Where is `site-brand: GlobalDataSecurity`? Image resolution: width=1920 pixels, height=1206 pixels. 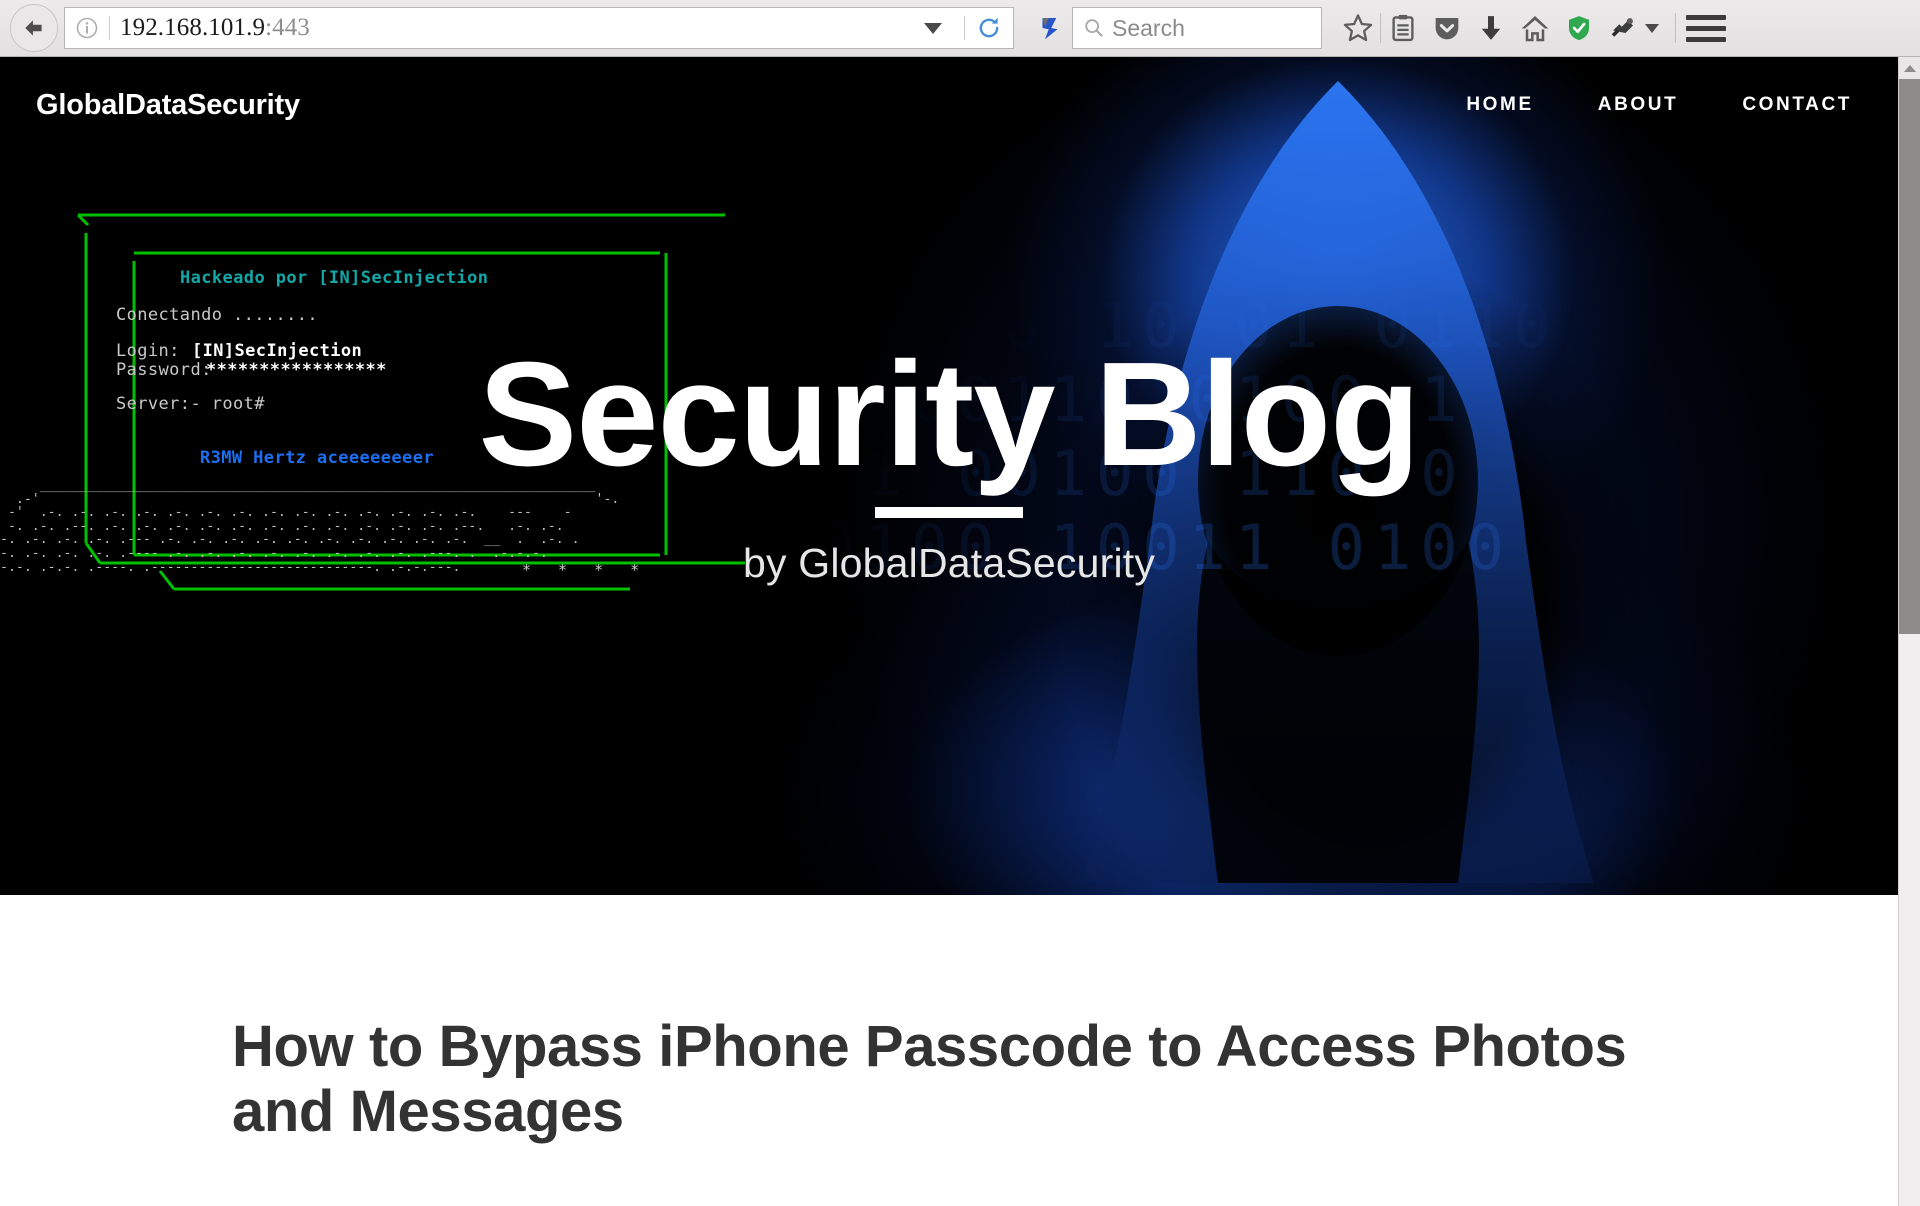
site-brand: GlobalDataSecurity is located at coordinates (168, 105).